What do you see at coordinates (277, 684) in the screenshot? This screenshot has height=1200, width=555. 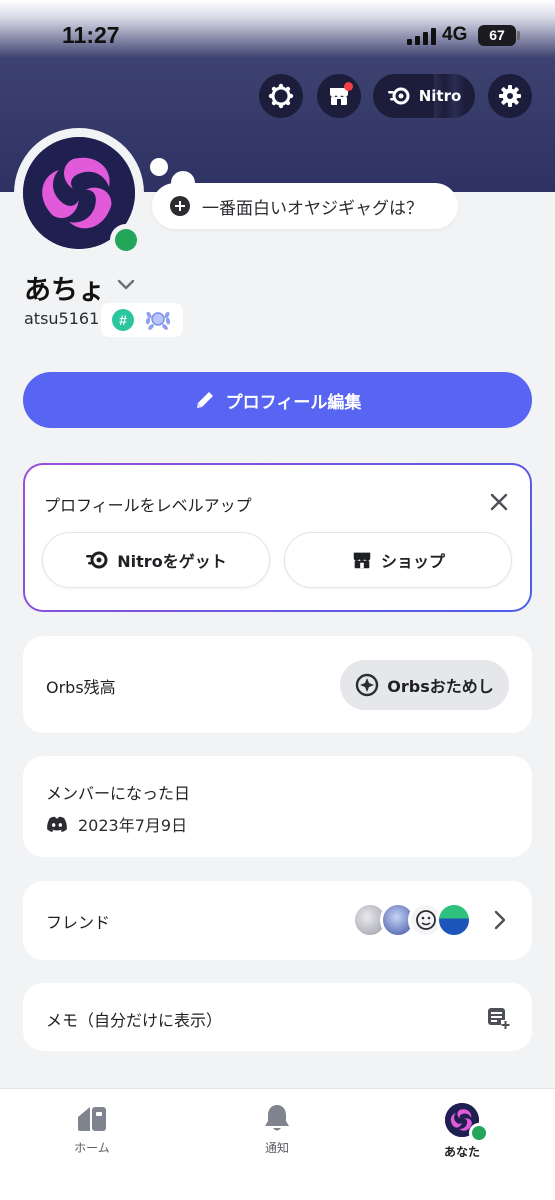 I see `orbs-balance-card: Orbs残高 Orbsおためし` at bounding box center [277, 684].